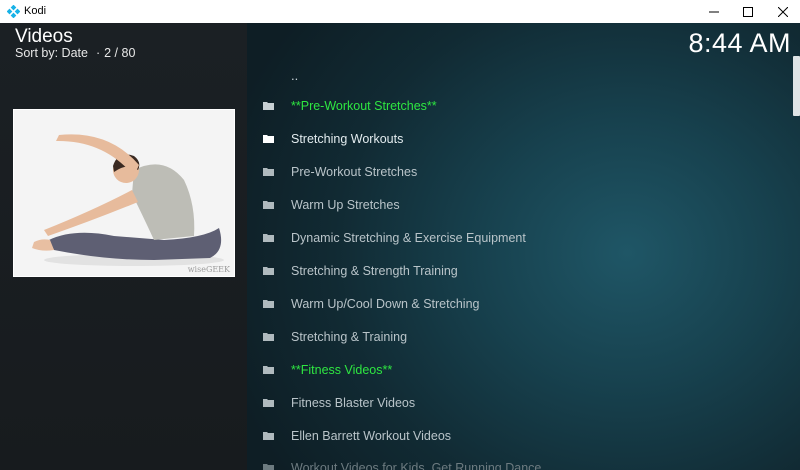 Image resolution: width=800 pixels, height=470 pixels. What do you see at coordinates (512, 172) in the screenshot?
I see `list-item: Pre-Workout Stretches` at bounding box center [512, 172].